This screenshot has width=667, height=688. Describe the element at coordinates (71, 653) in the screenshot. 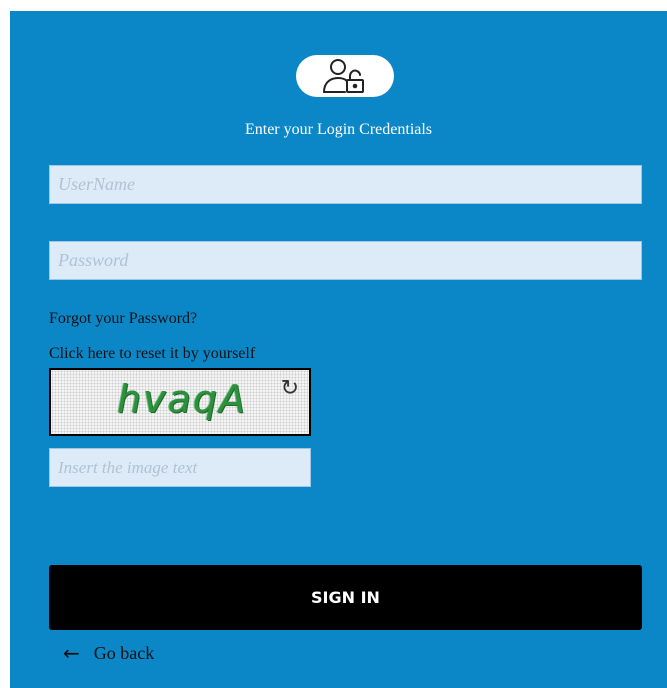

I see `arrow-left-icon: ←` at that location.